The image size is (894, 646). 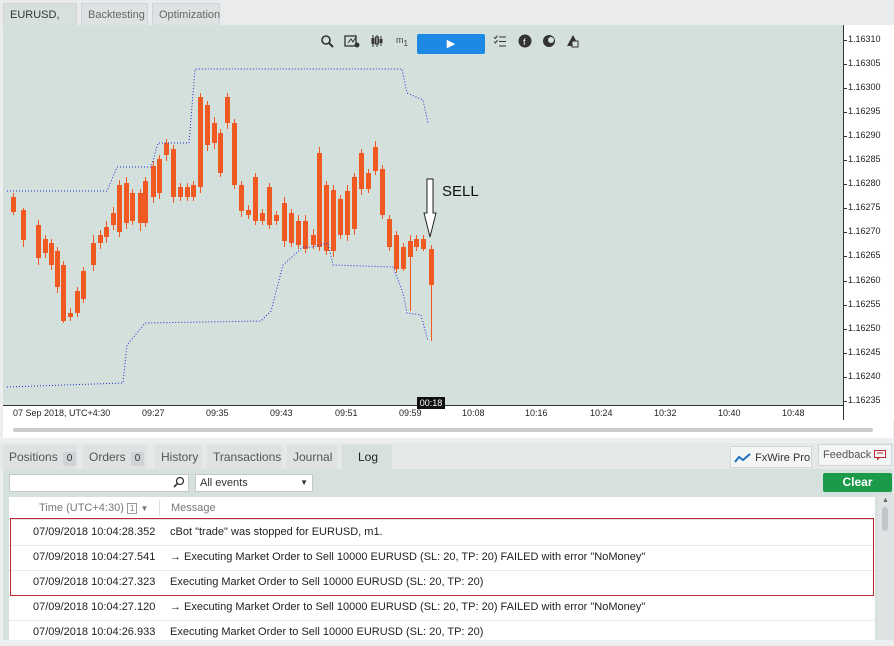 I want to click on play-icon: ▶, so click(x=451, y=44).